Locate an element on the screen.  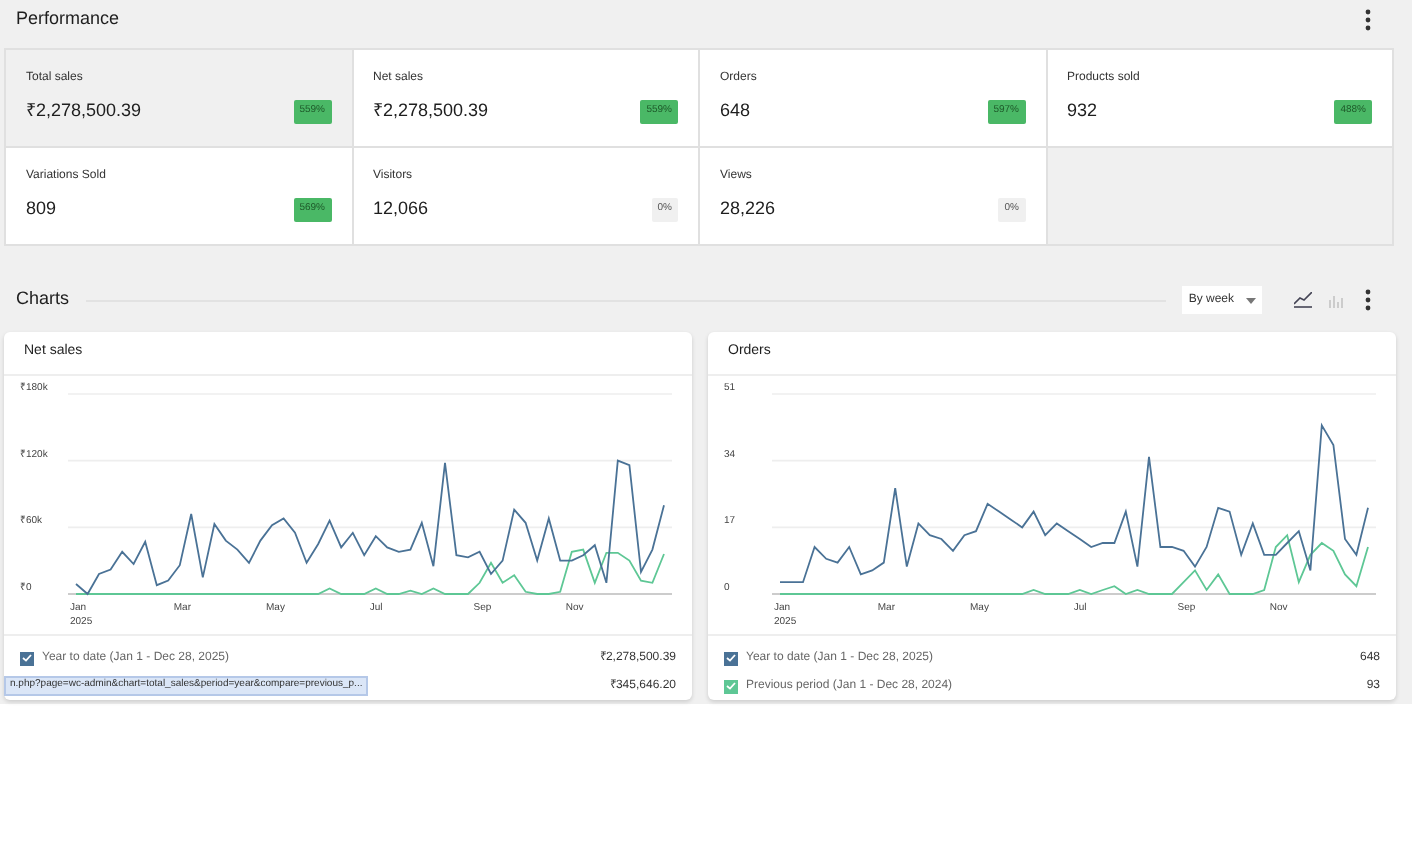
section-title: Performance is located at coordinates (68, 19).